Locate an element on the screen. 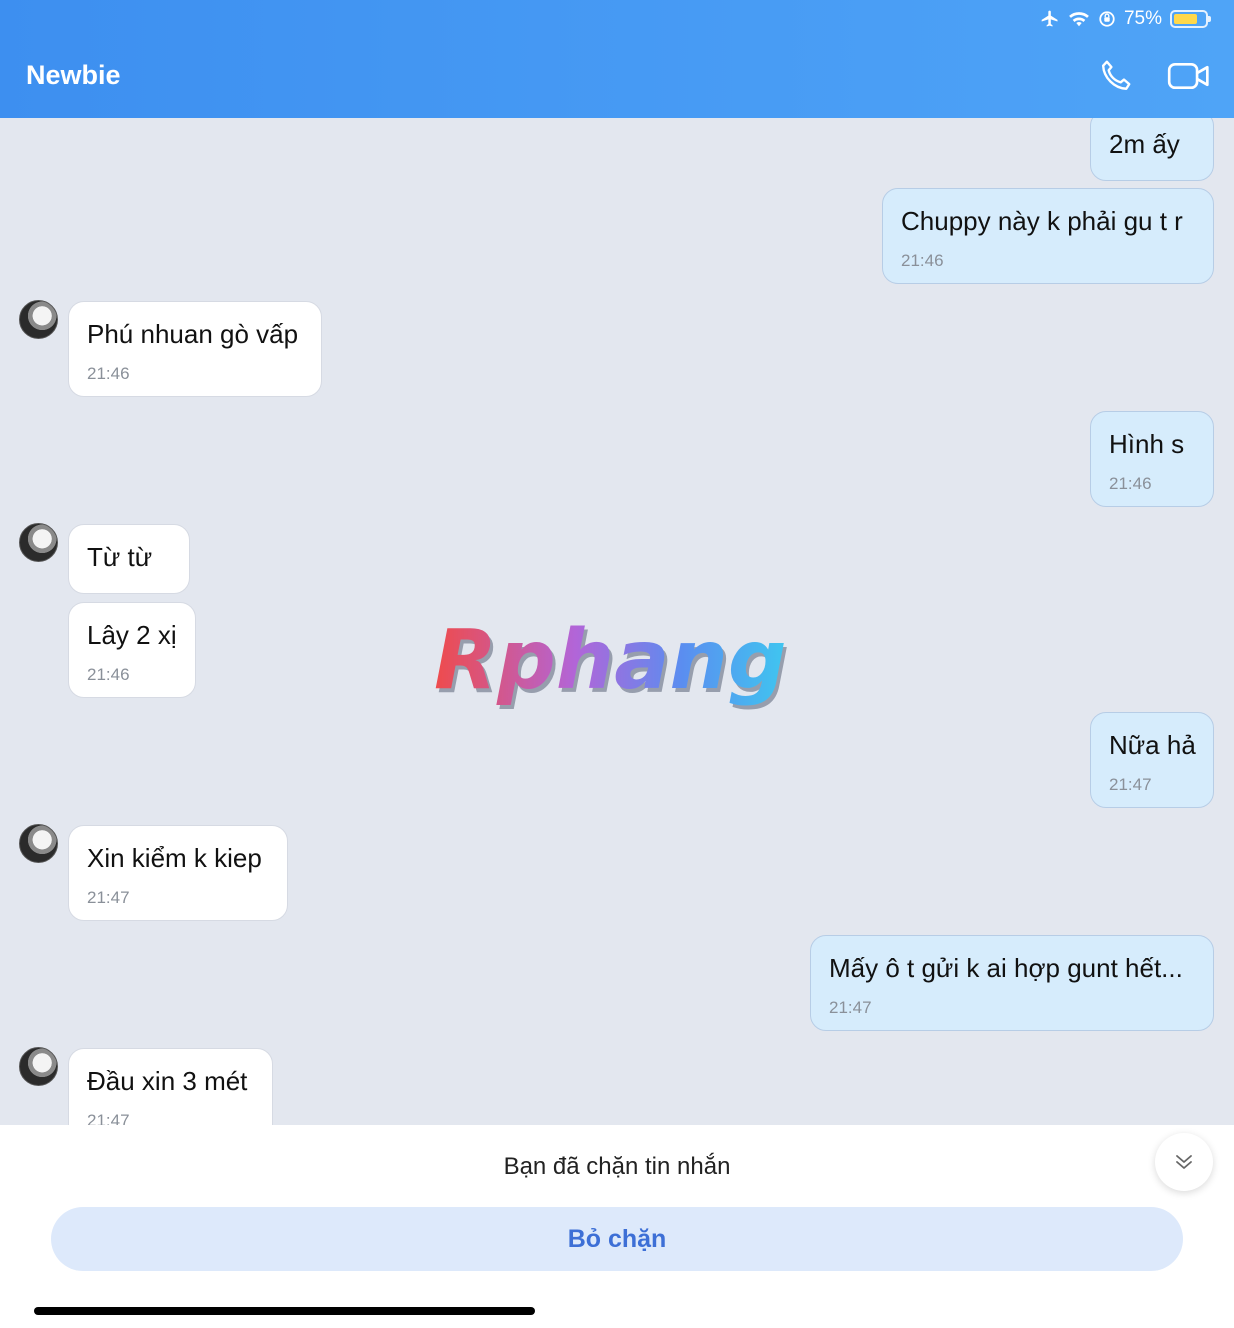 The height and width of the screenshot is (1328, 1234). watermark-text: Rphang is located at coordinates (610, 663).